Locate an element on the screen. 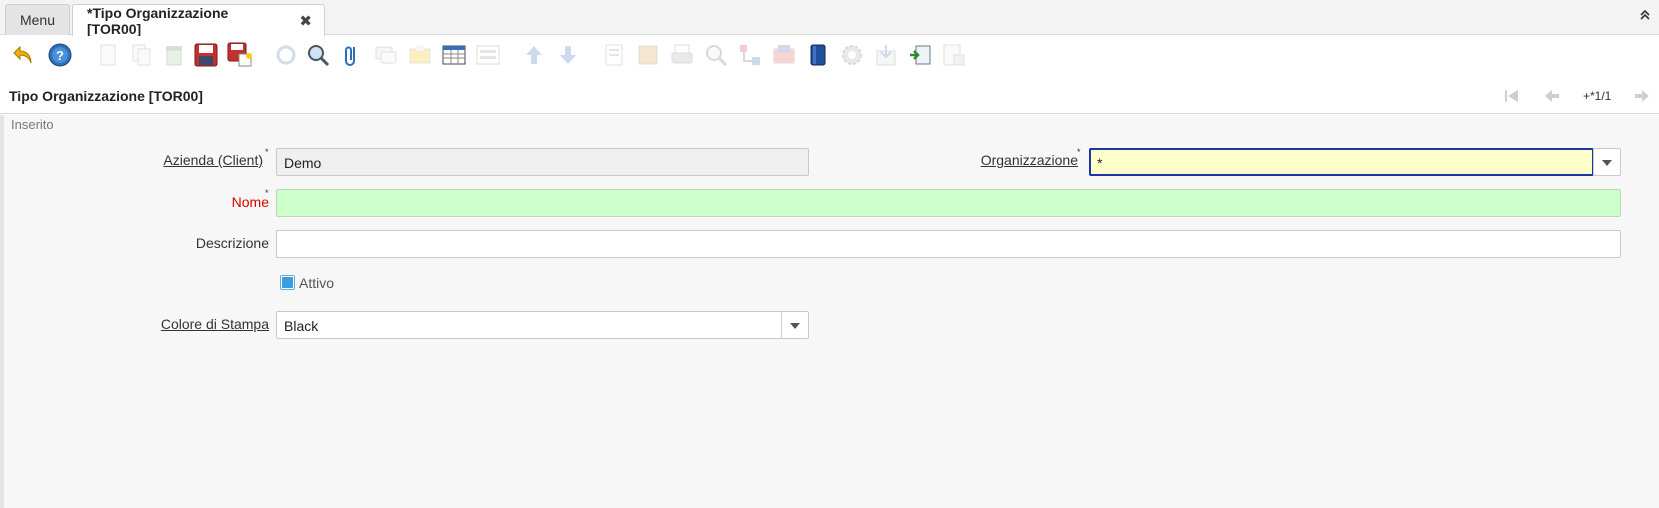 The width and height of the screenshot is (1659, 508). record-counter: +*1/1 is located at coordinates (1597, 96).